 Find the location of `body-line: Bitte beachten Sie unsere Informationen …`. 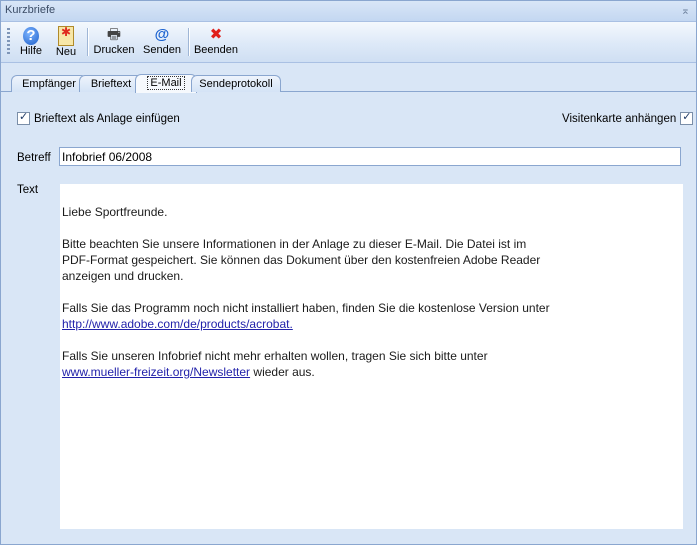

body-line: Bitte beachten Sie unsere Informationen … is located at coordinates (294, 244).